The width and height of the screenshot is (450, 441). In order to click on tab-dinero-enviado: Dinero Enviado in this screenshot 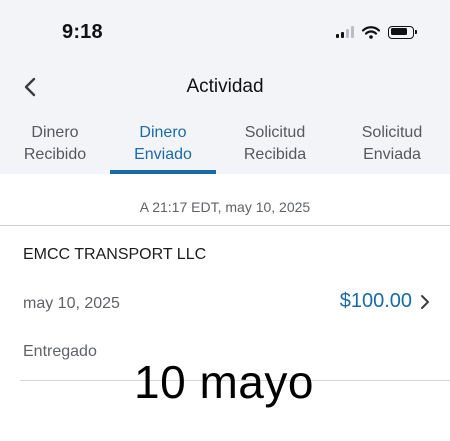, I will do `click(163, 148)`.